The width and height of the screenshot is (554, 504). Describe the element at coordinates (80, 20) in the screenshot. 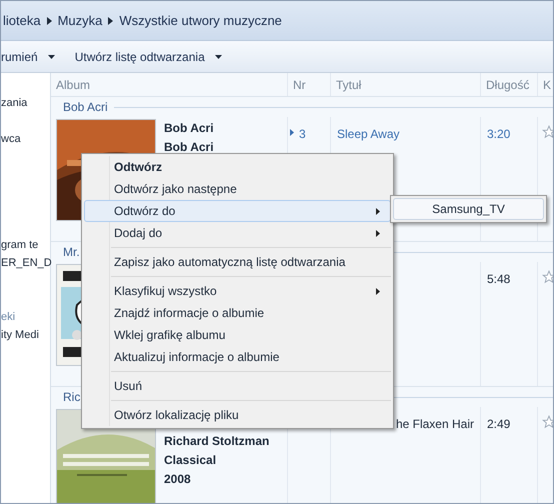

I see `breadcrumb-item: Muzyka` at that location.